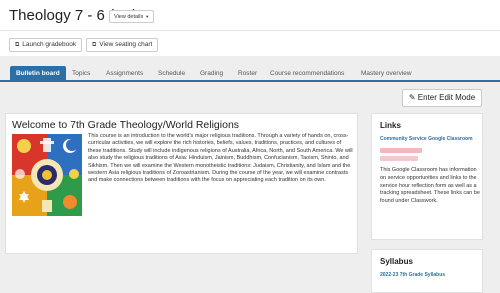 The height and width of the screenshot is (293, 500). What do you see at coordinates (250, 15) in the screenshot?
I see `page-header: Theology 7 - 6 (P6) View details ▼` at bounding box center [250, 15].